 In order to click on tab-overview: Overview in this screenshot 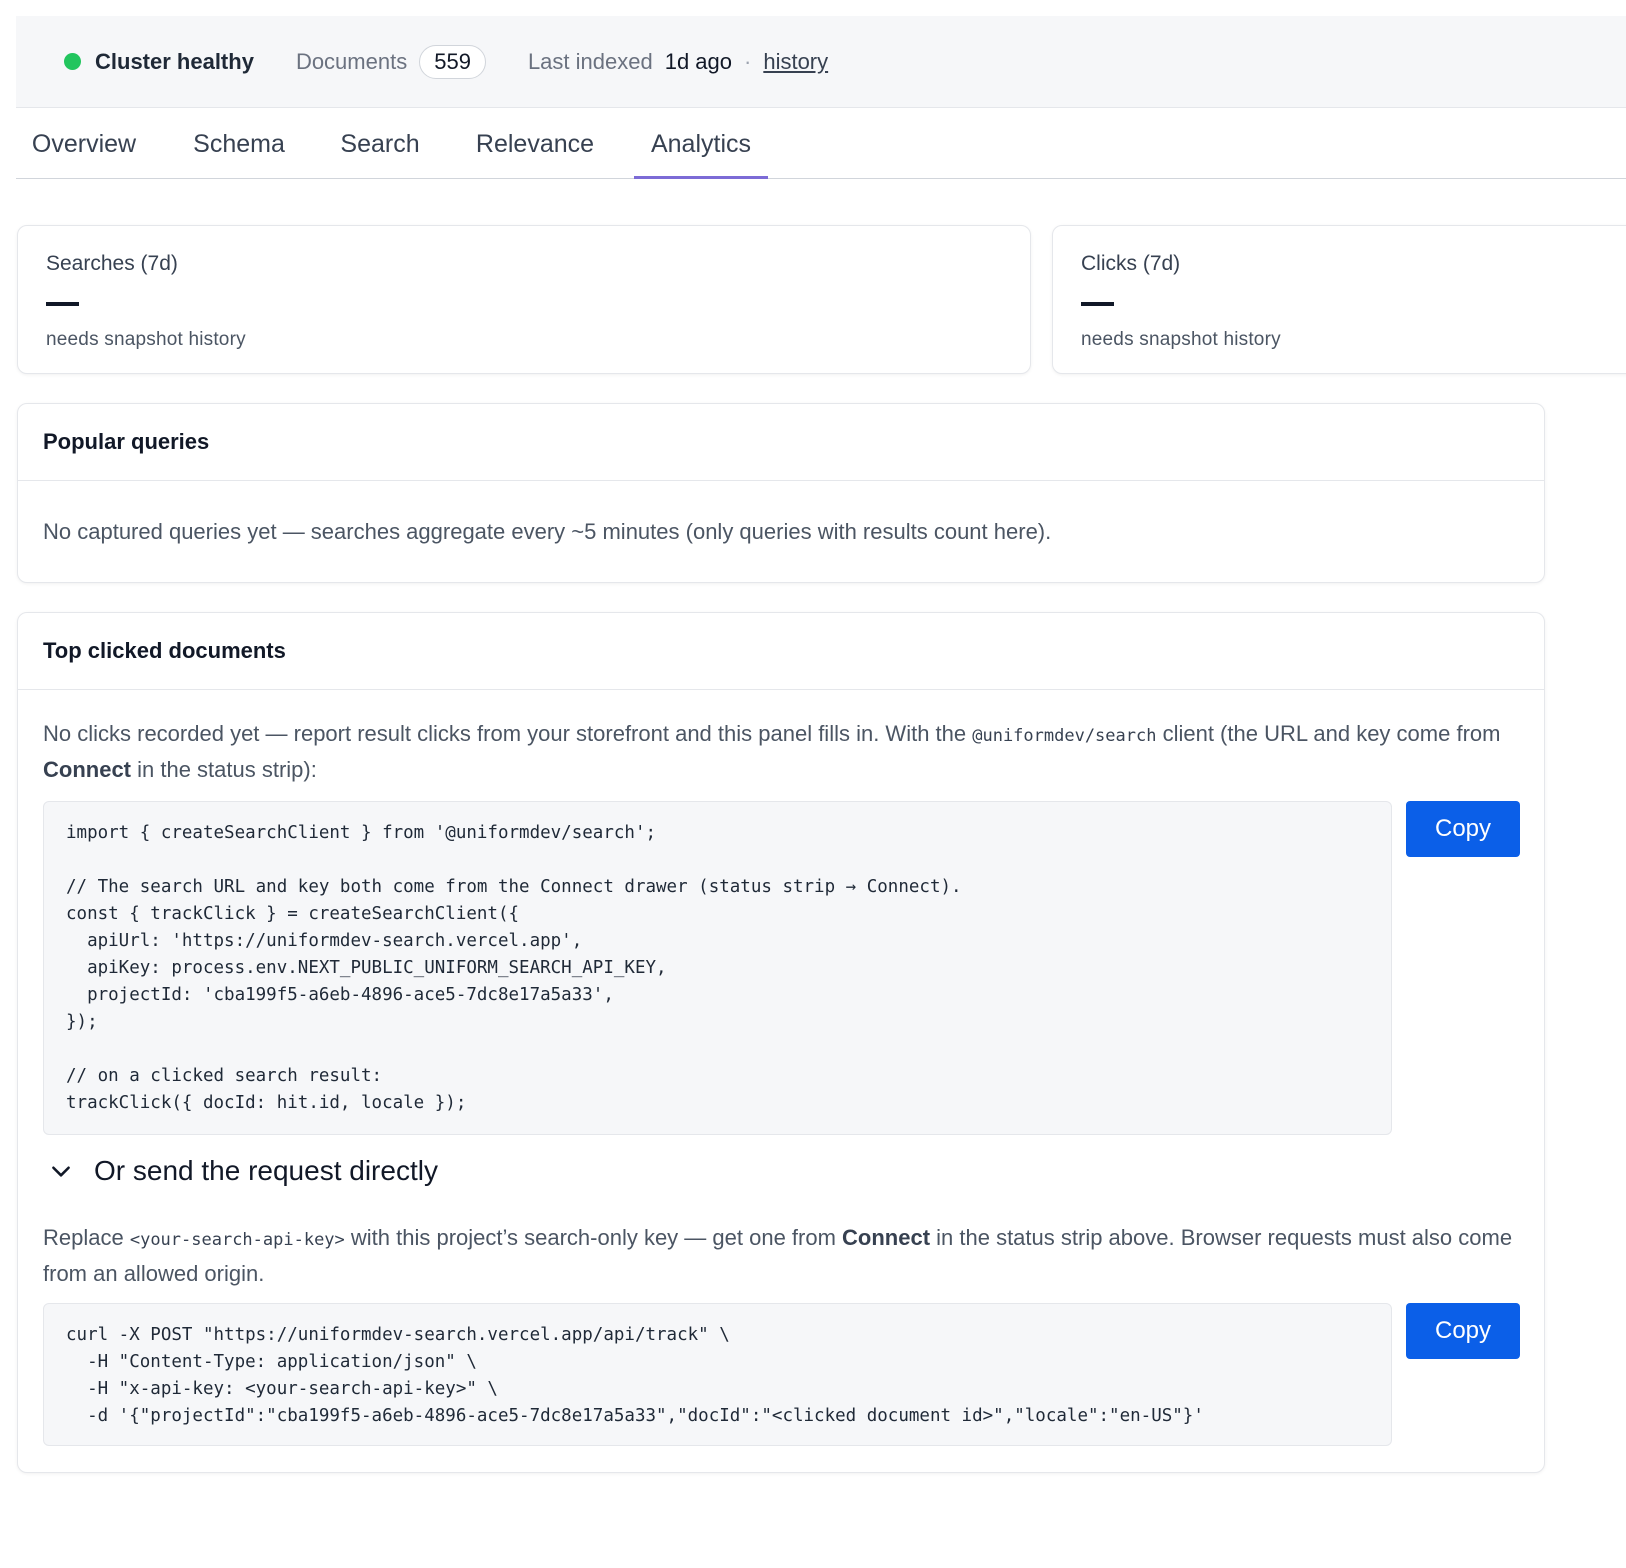, I will do `click(84, 143)`.